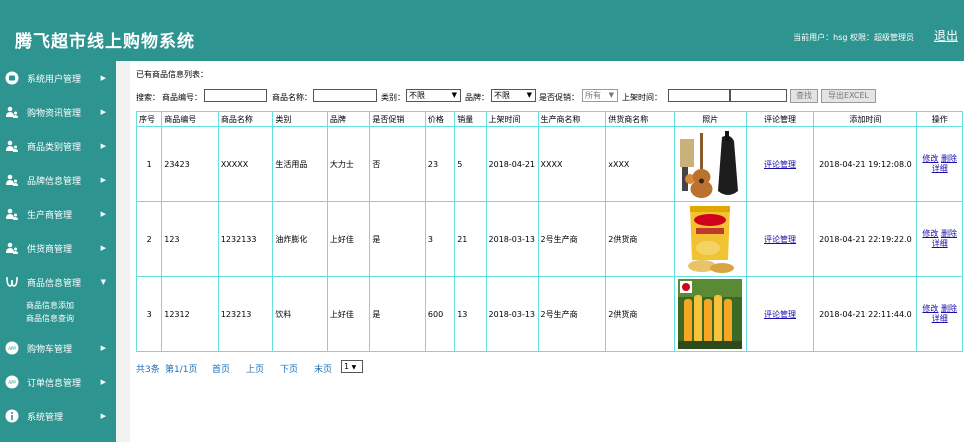 This screenshot has height=442, width=964. I want to click on sidebar-divider, so click(123, 251).